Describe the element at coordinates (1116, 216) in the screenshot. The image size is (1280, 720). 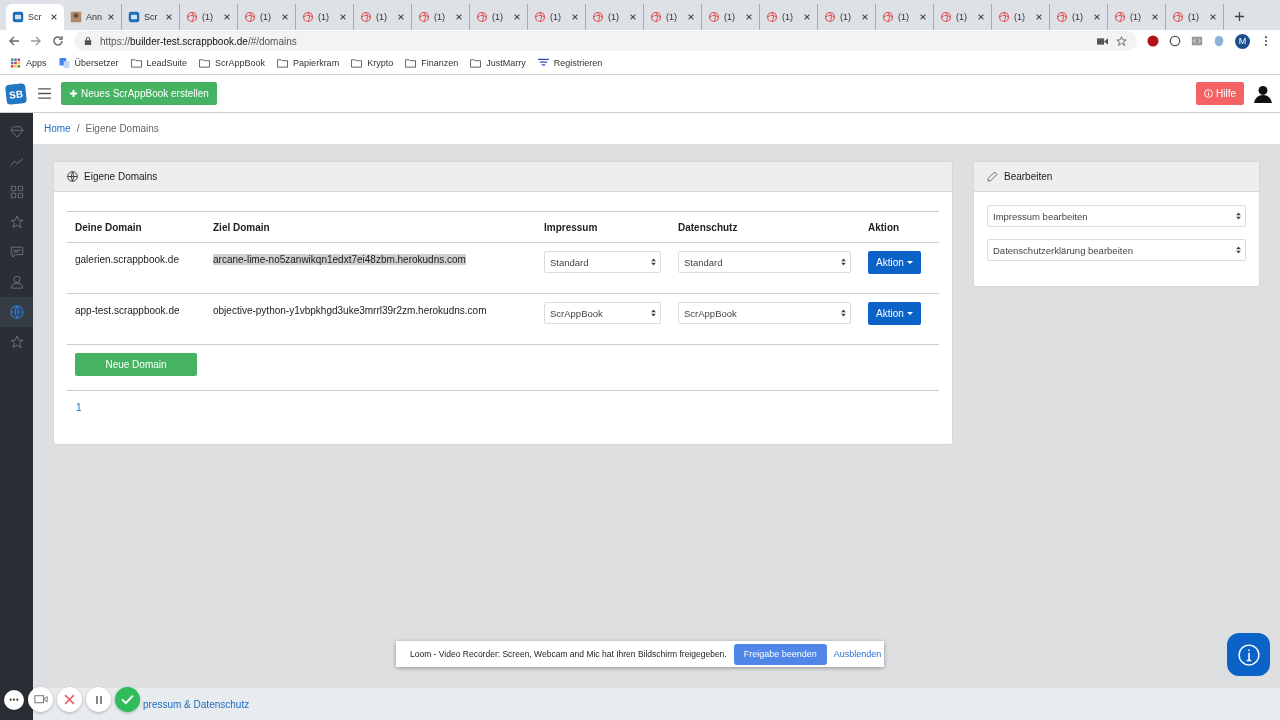
I see `select-field: Impressum bearbeiten` at that location.